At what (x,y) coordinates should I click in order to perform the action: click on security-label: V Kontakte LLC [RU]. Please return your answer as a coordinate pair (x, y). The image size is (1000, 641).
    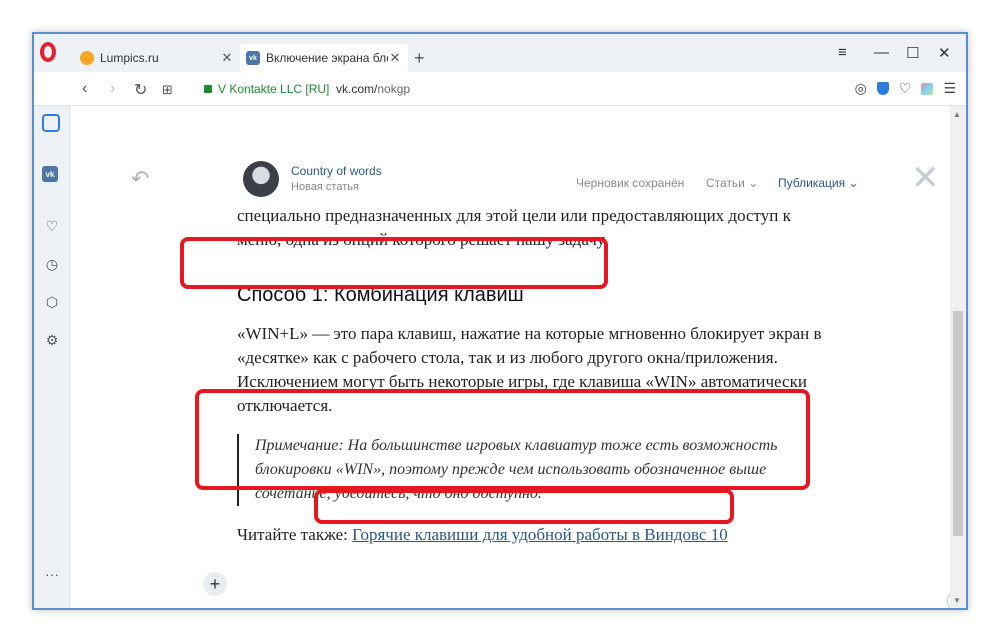
    Looking at the image, I should click on (274, 89).